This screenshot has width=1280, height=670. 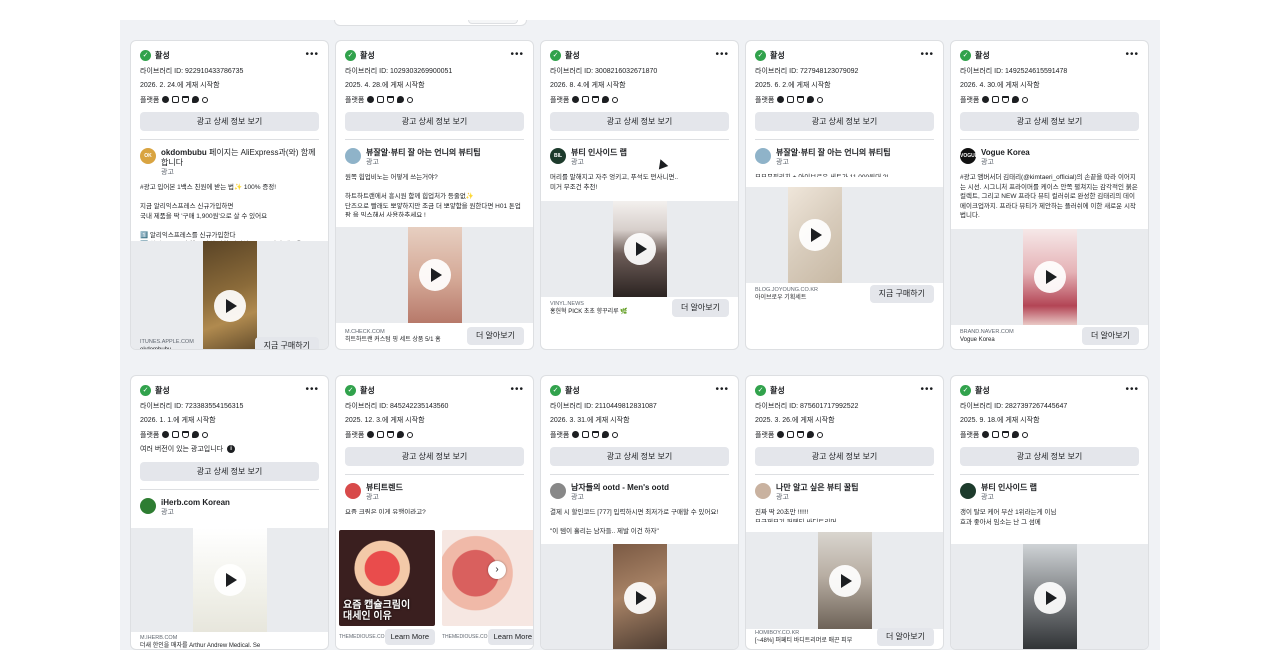 I want to click on advertiser-avatar: BIL, so click(x=558, y=156).